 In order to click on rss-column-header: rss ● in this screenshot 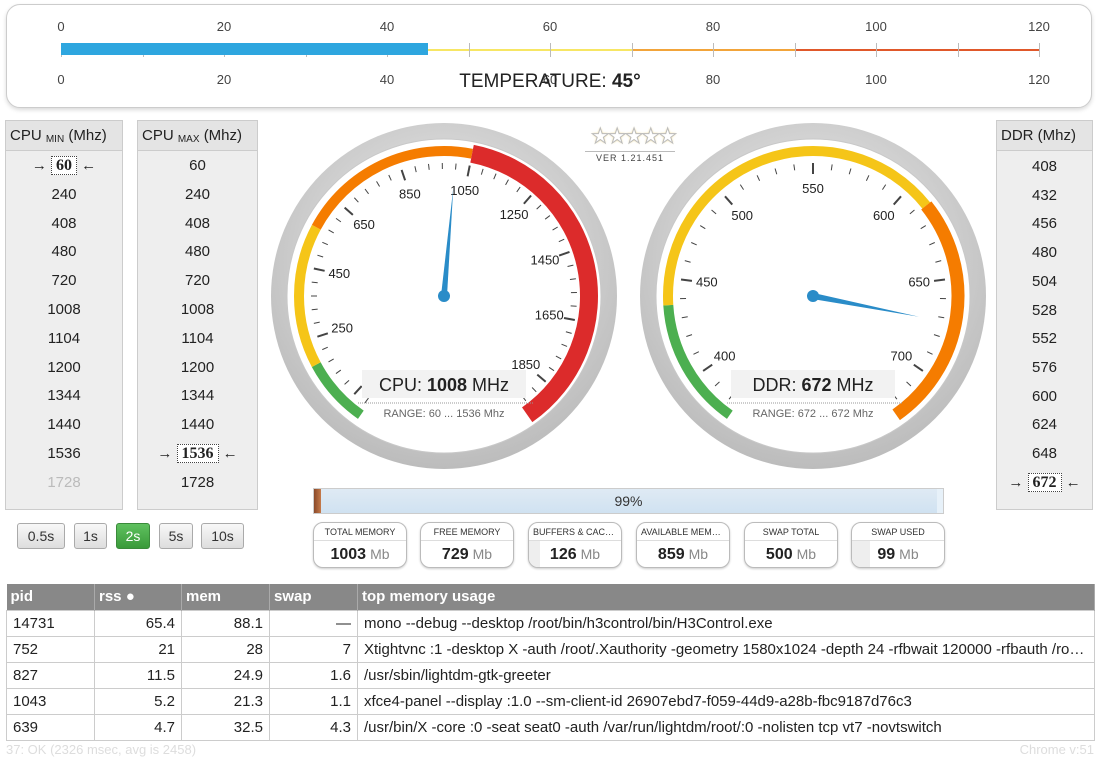, I will do `click(138, 597)`.